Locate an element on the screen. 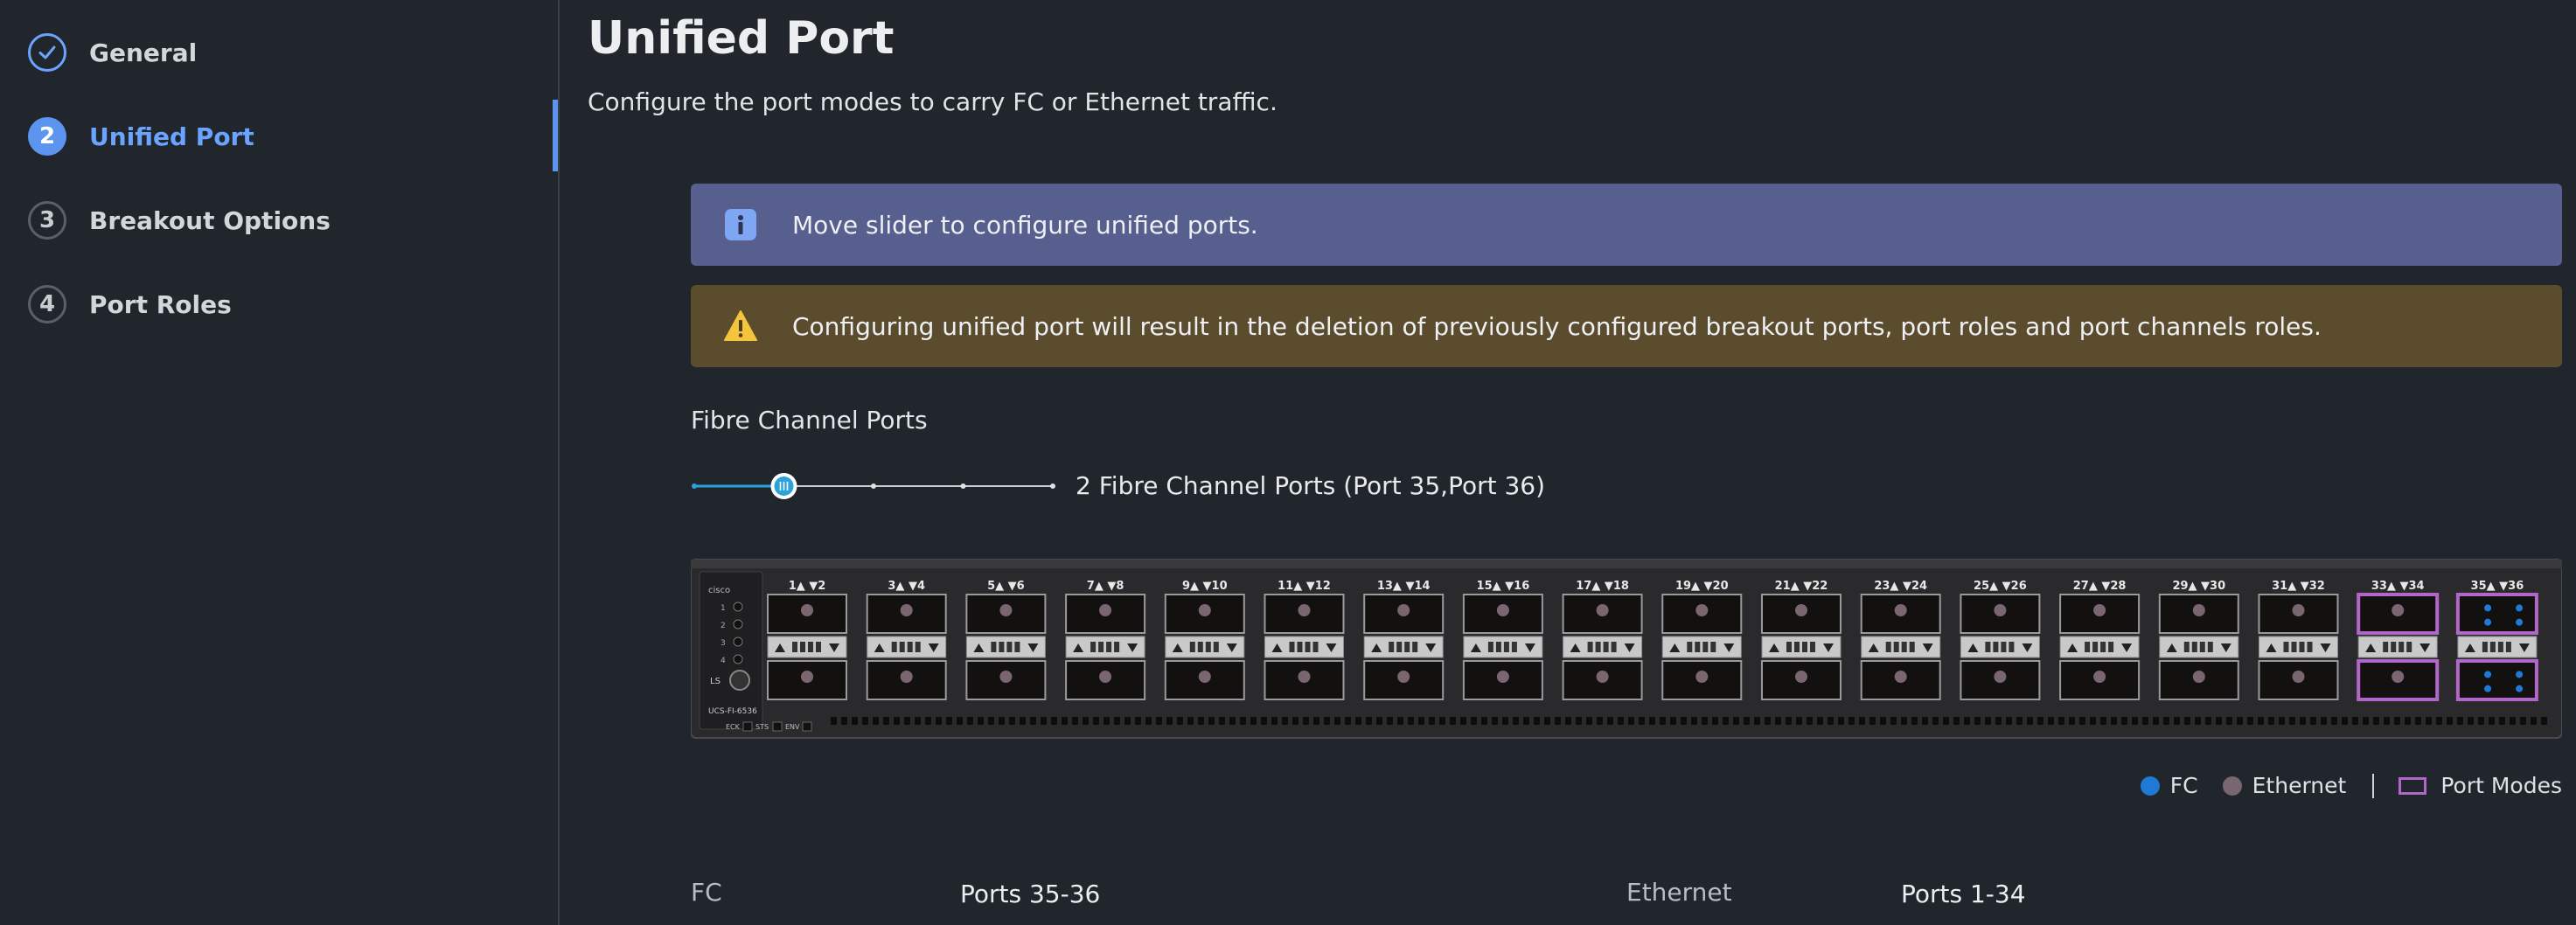  info-banner-text: Move slider to configure unified ports. is located at coordinates (1025, 225).